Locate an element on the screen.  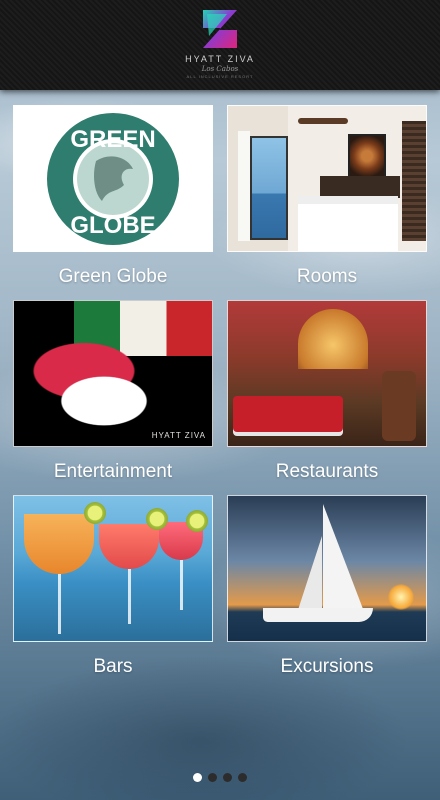
dancer-dress is located at coordinates (99, 386).